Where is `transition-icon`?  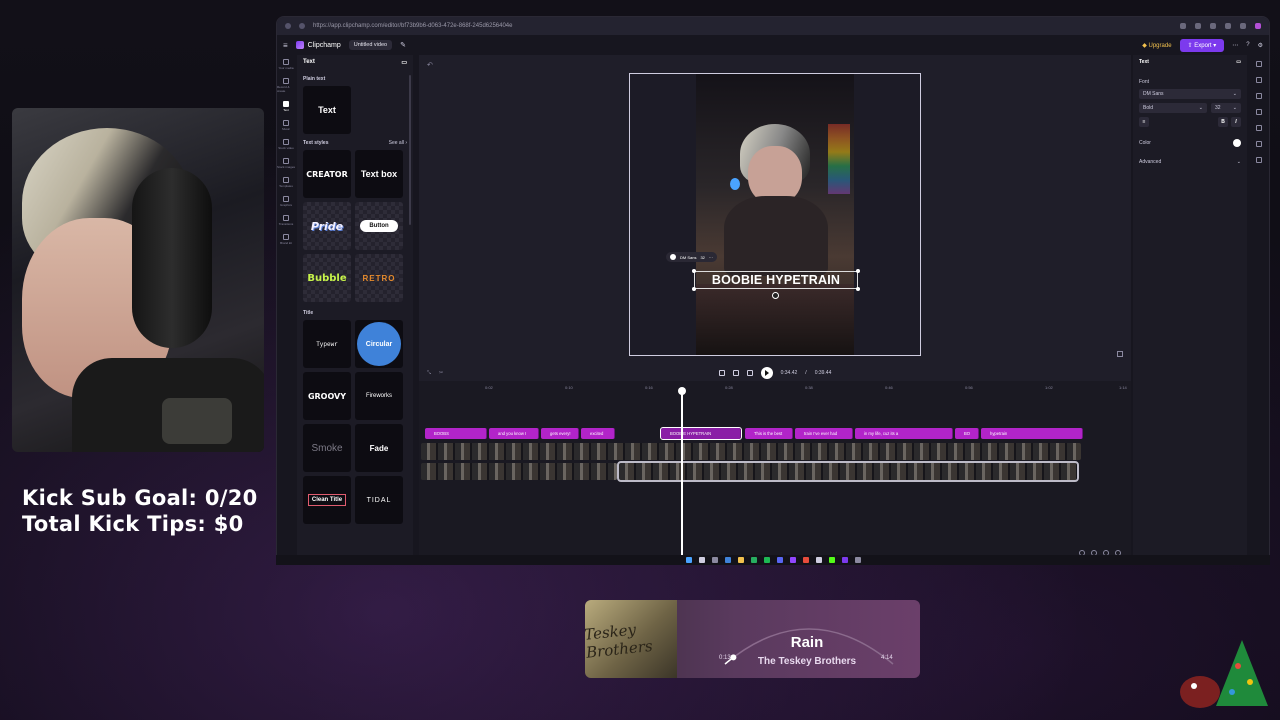
transition-icon is located at coordinates (1259, 160).